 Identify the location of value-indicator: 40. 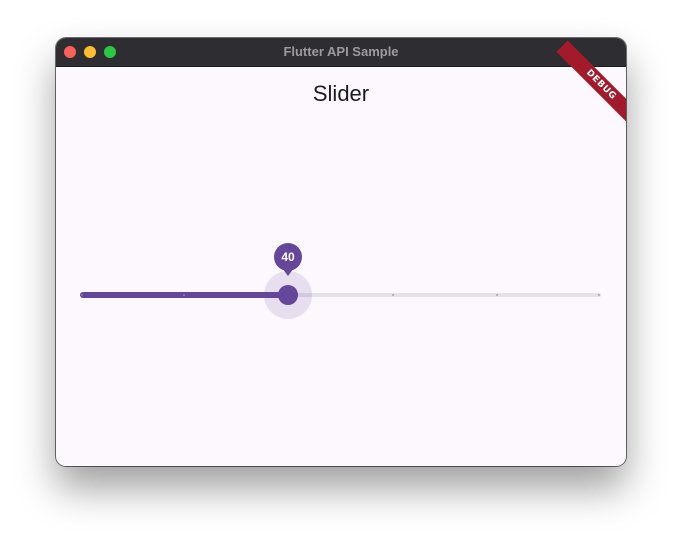
(288, 257).